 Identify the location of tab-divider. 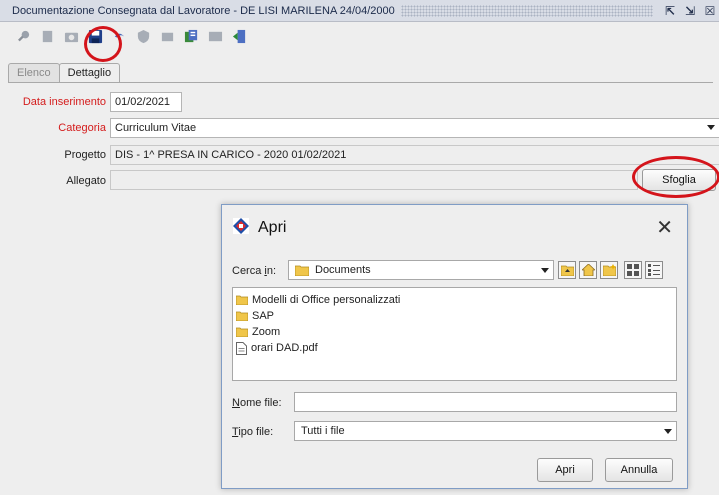
(360, 82).